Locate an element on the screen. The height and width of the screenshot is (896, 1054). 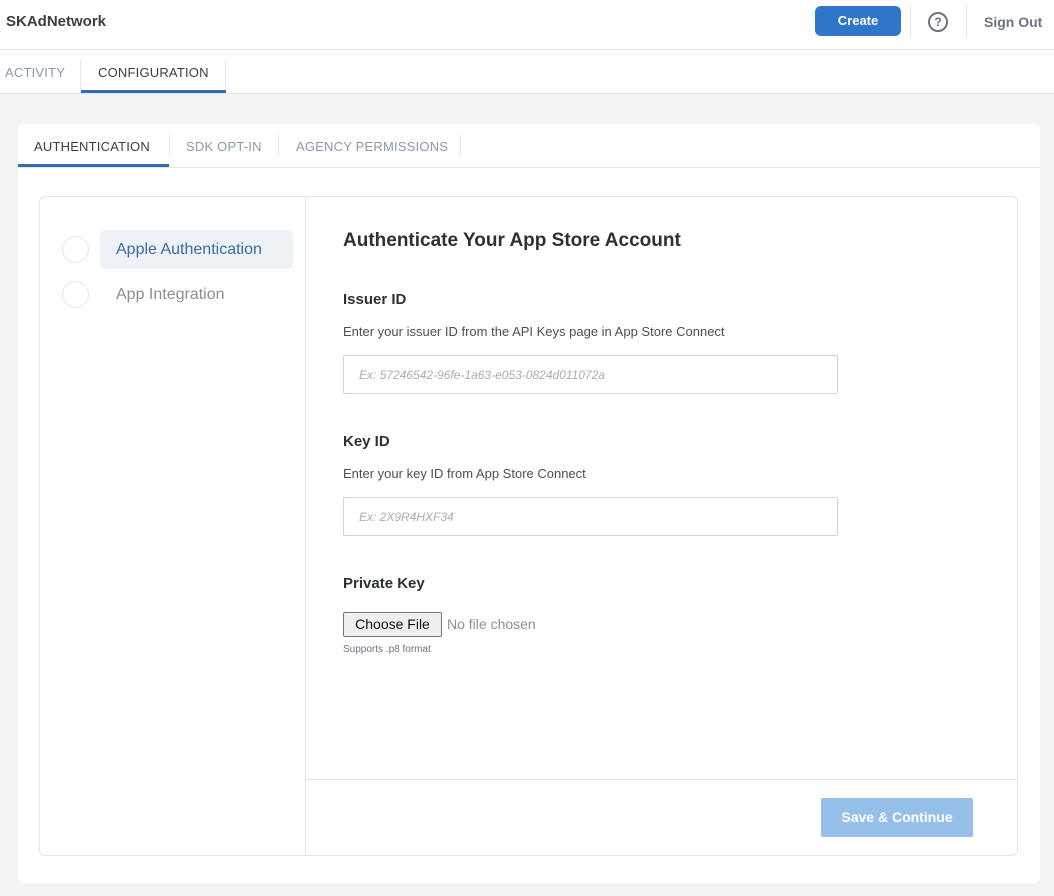
create-button: Create is located at coordinates (858, 21).